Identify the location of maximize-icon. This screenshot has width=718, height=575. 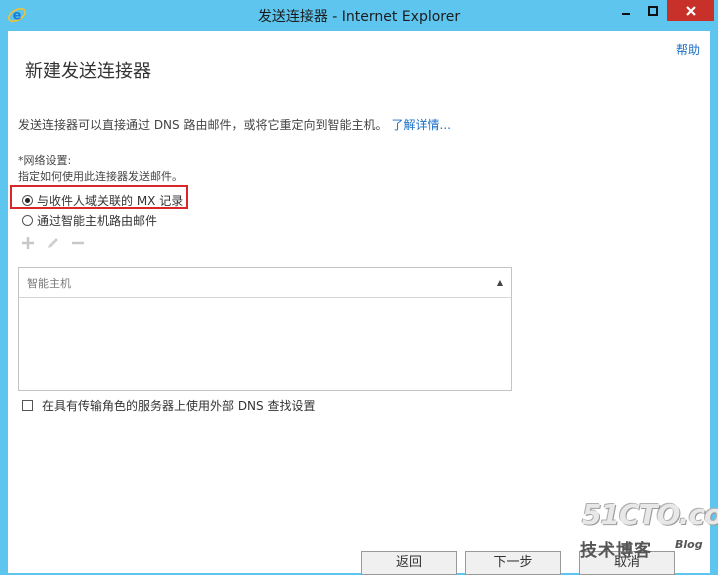
(652, 10).